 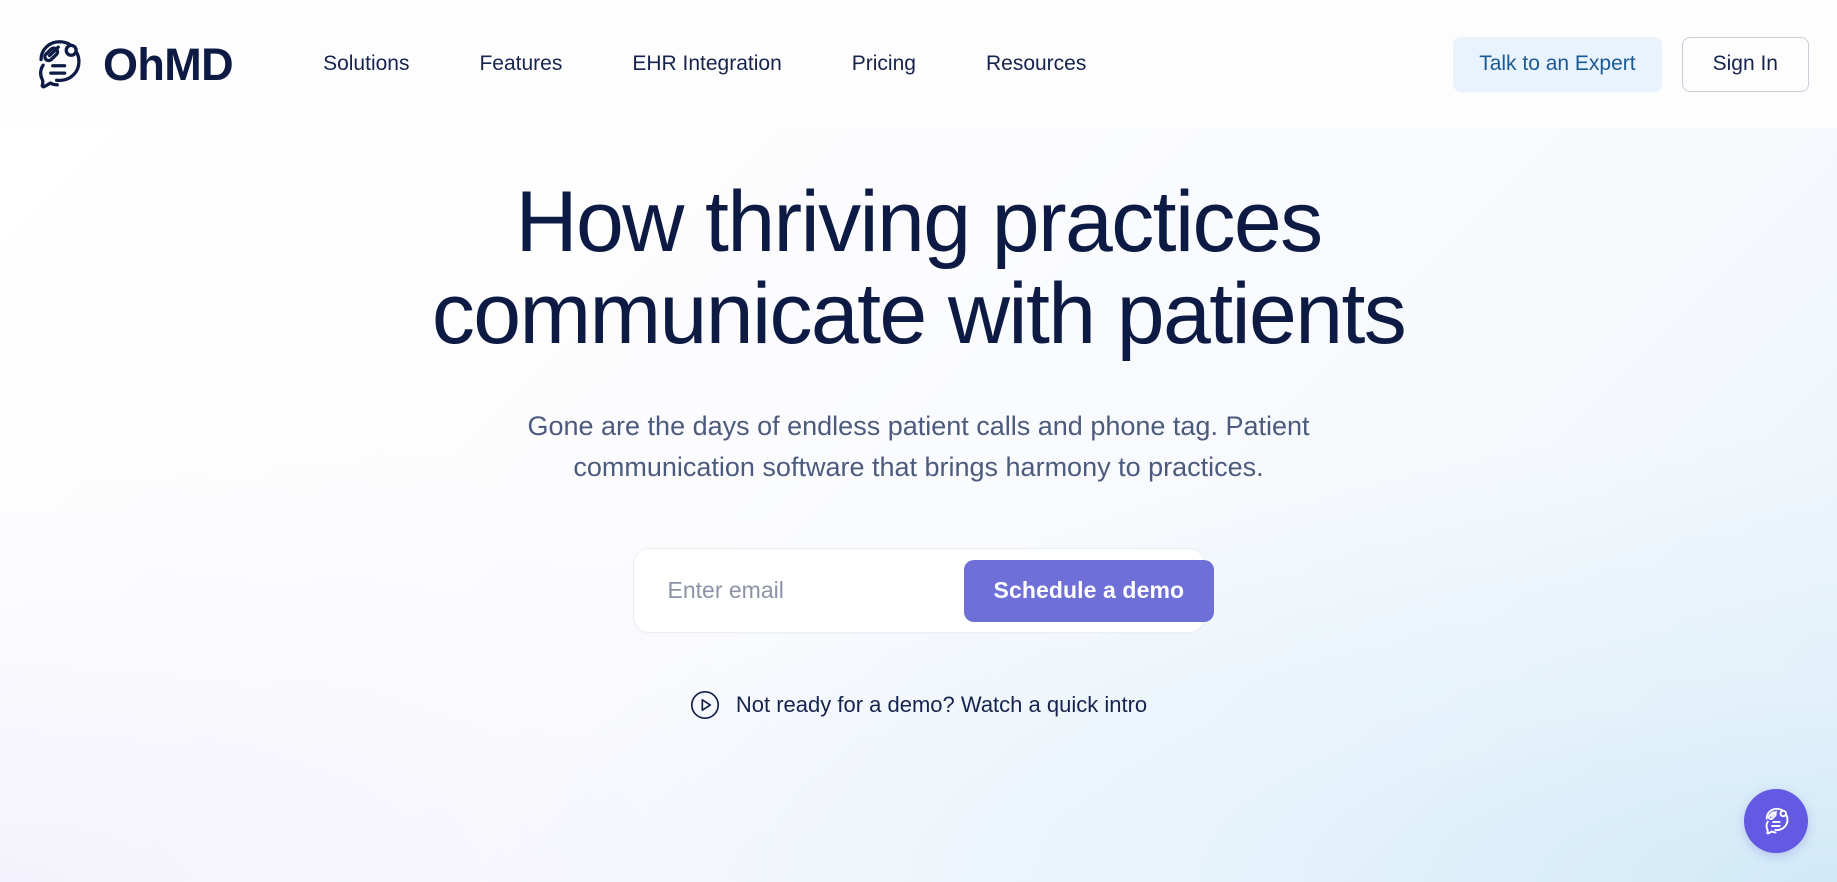 What do you see at coordinates (884, 63) in the screenshot?
I see `nav-item-pricing: Pricing` at bounding box center [884, 63].